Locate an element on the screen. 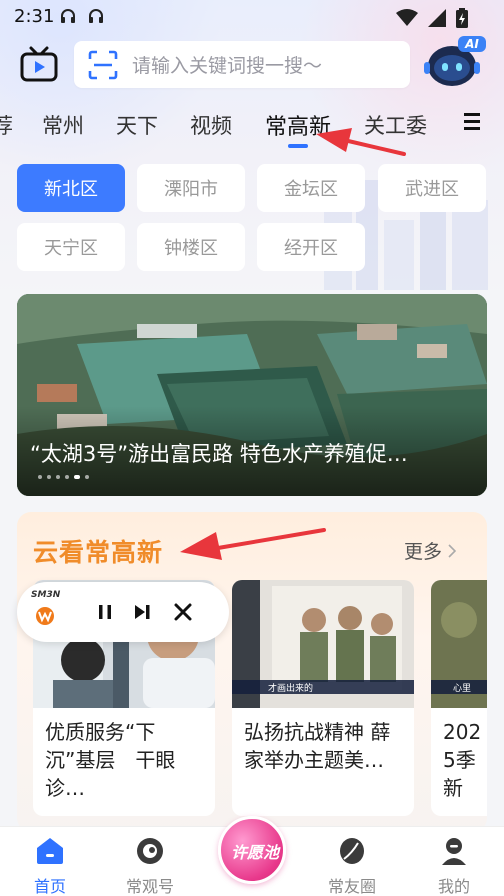  more-link: 更多 is located at coordinates (430, 550).